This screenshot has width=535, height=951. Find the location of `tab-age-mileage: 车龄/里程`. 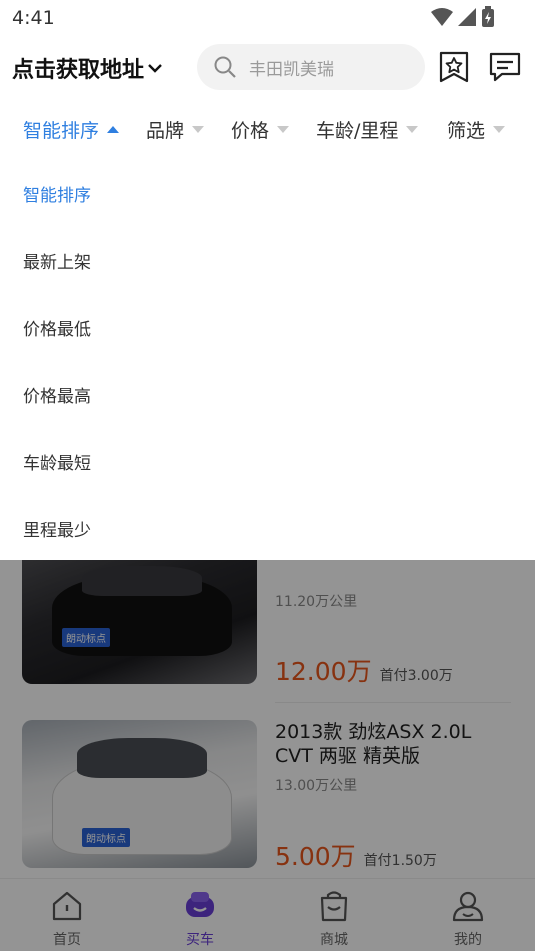

tab-age-mileage: 车龄/里程 is located at coordinates (367, 129).